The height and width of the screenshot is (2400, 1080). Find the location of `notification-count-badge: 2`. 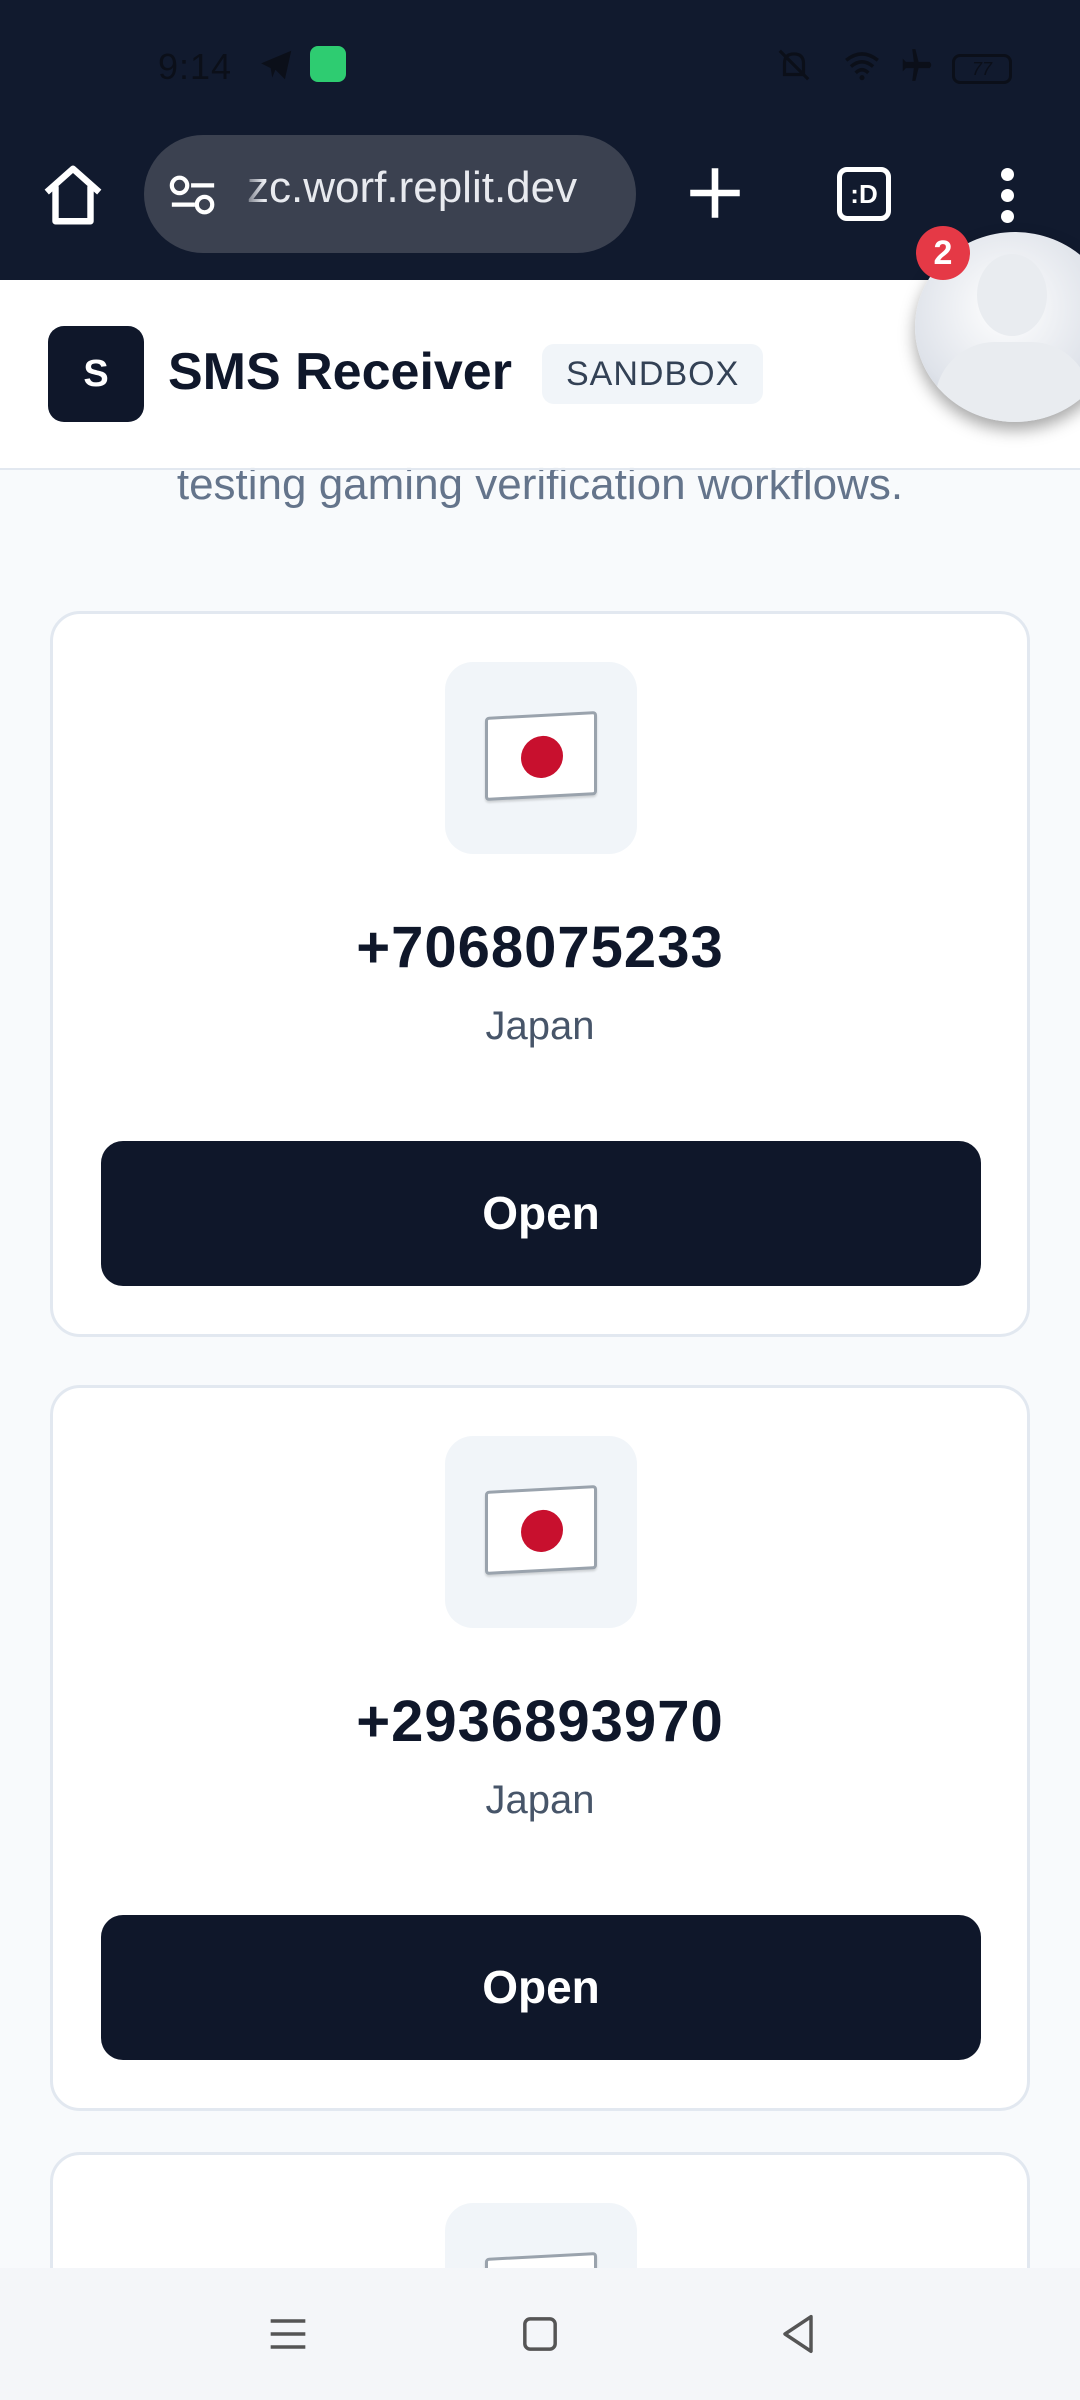

notification-count-badge: 2 is located at coordinates (943, 253).